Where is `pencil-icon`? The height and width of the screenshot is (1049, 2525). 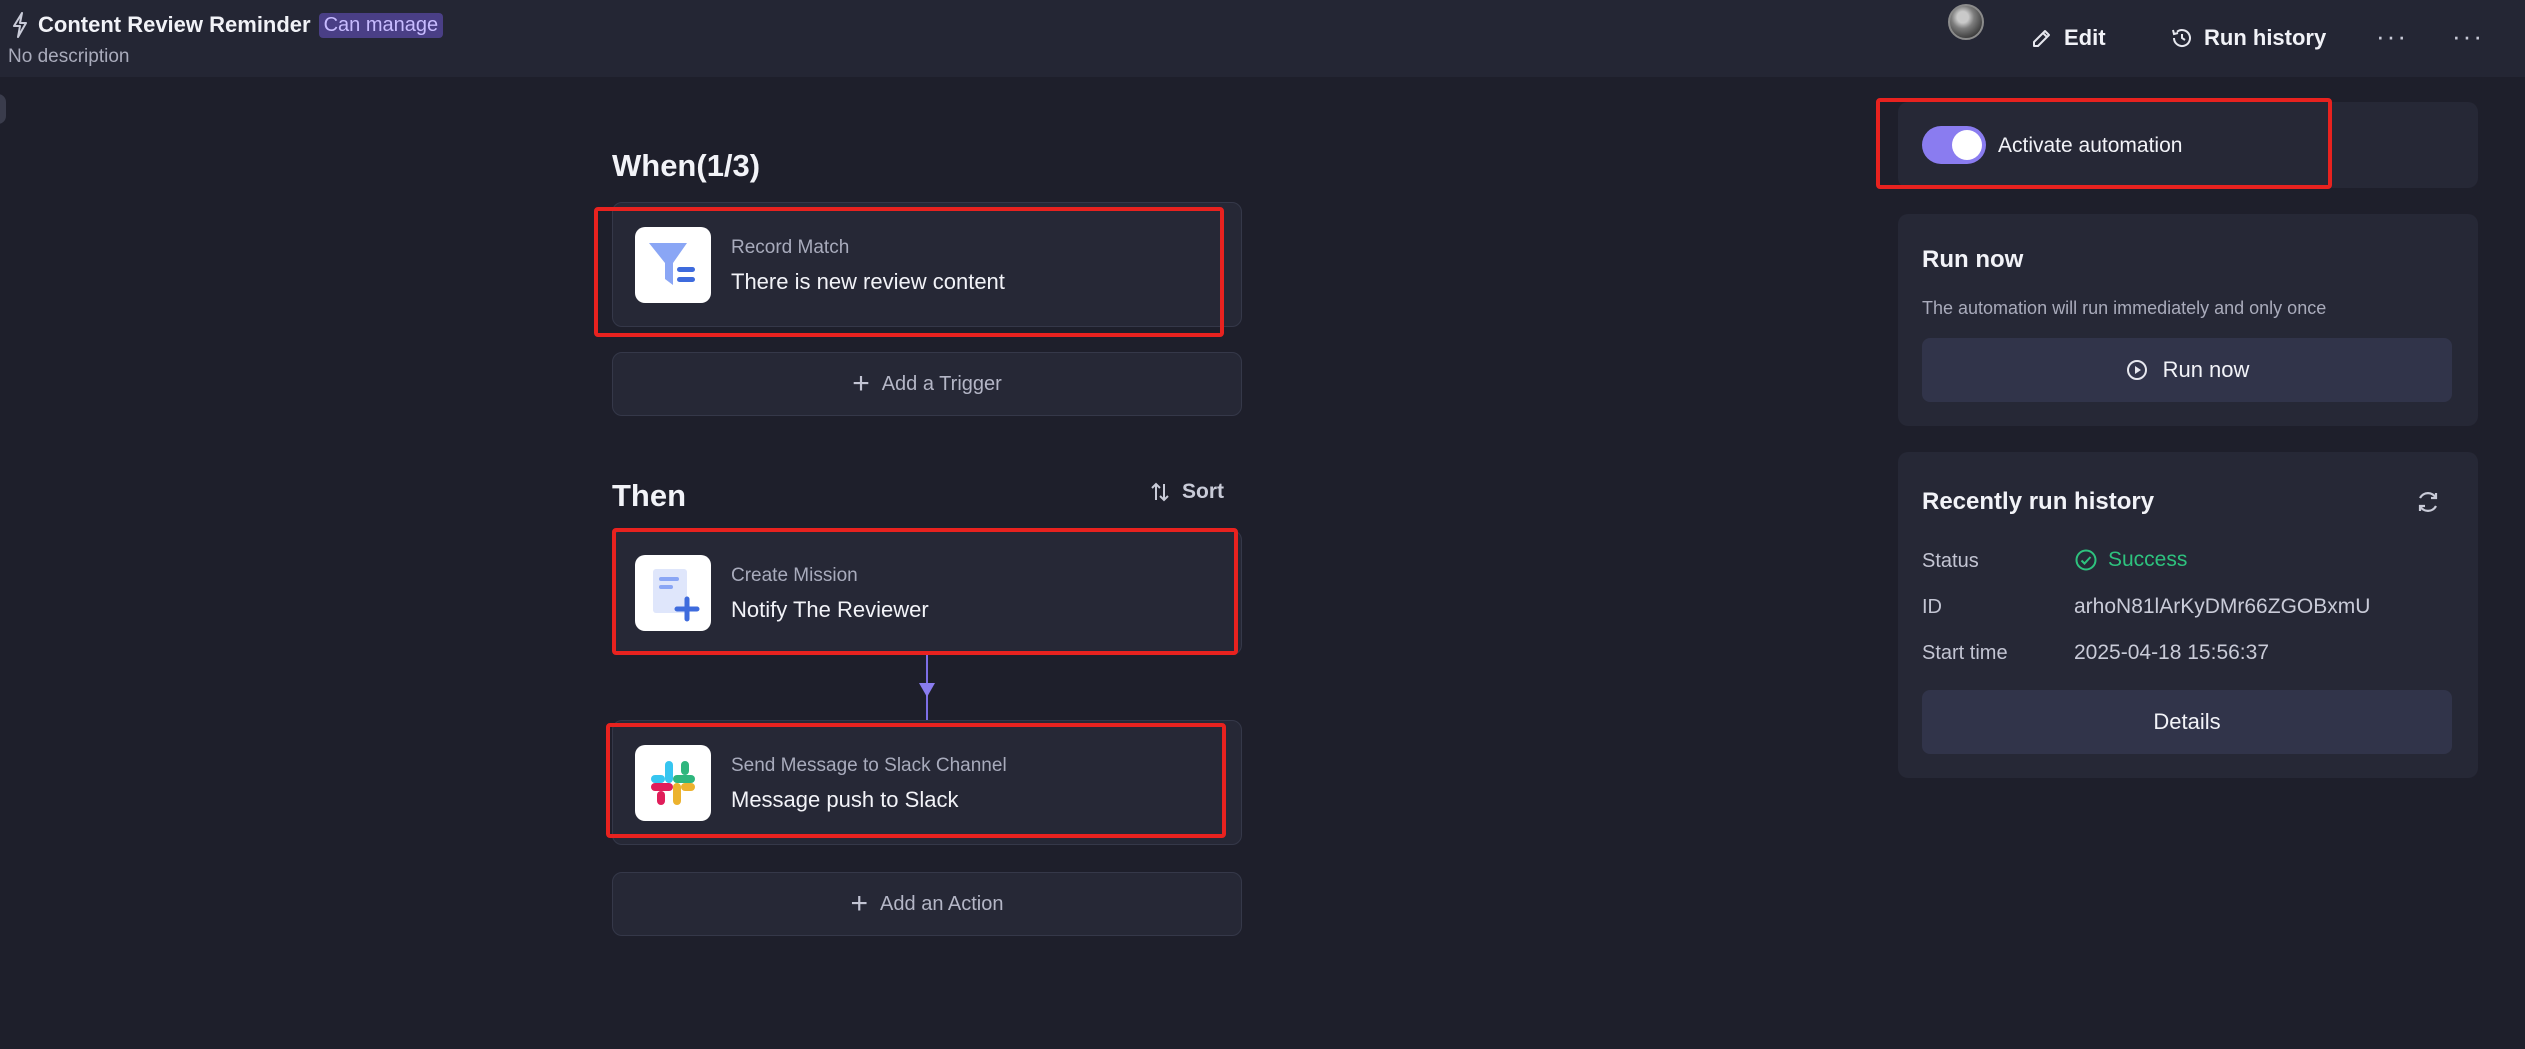 pencil-icon is located at coordinates (2041, 38).